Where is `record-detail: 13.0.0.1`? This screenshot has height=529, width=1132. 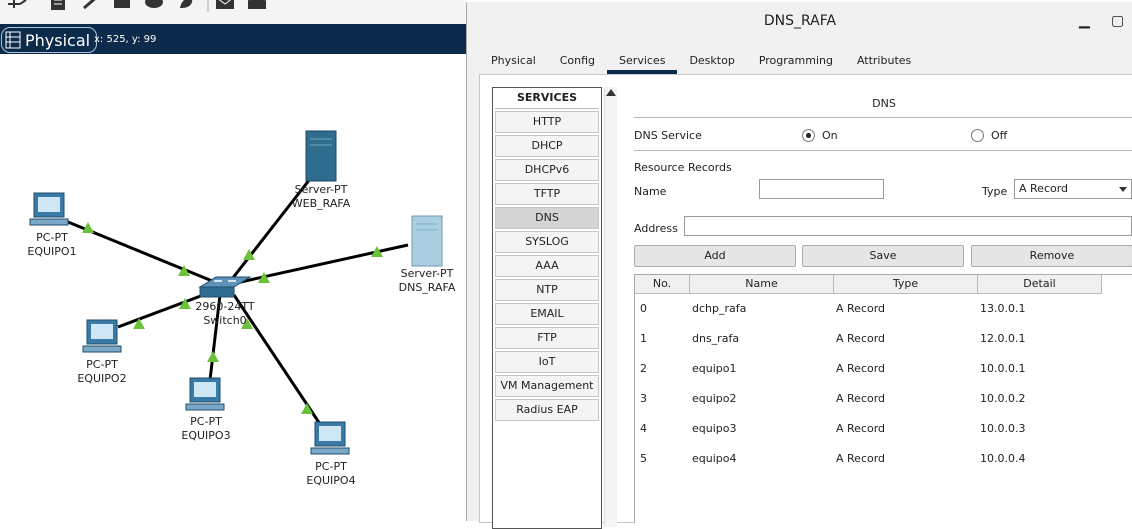 record-detail: 13.0.0.1 is located at coordinates (1003, 308).